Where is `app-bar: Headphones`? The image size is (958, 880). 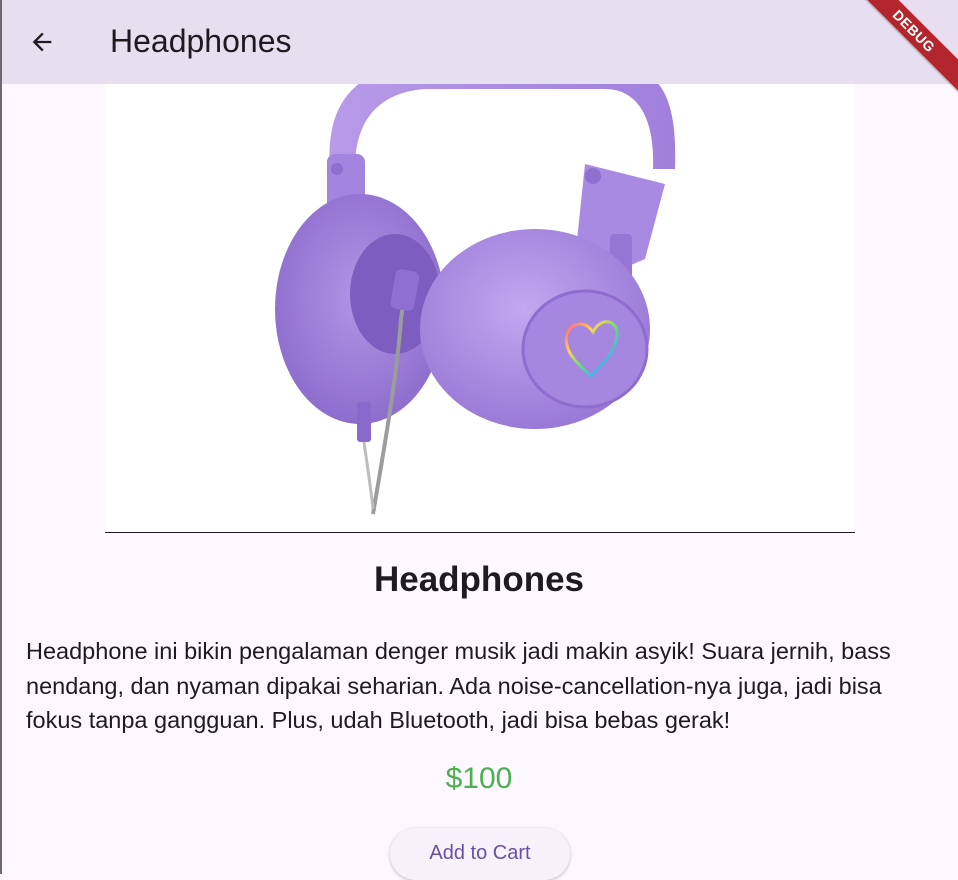 app-bar: Headphones is located at coordinates (480, 42).